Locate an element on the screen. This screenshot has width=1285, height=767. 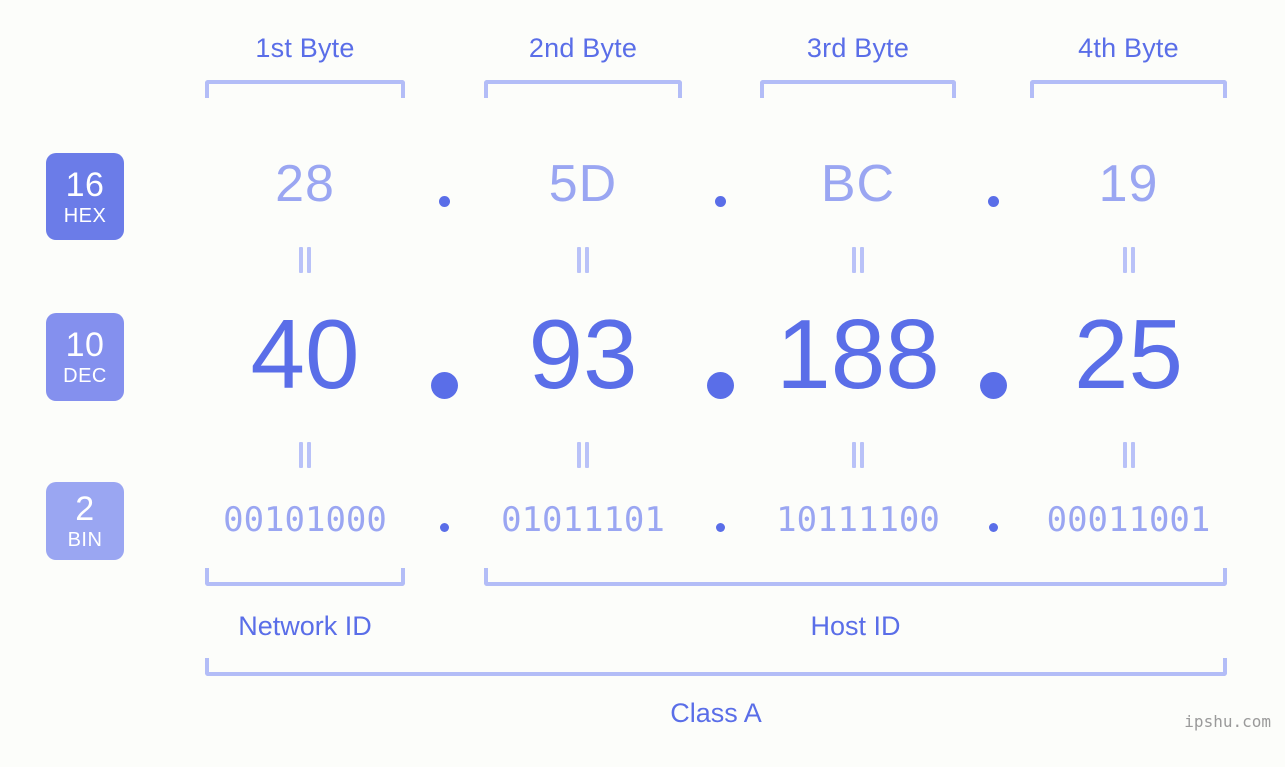
base-badge-bin: 2 BIN is located at coordinates (85, 521).